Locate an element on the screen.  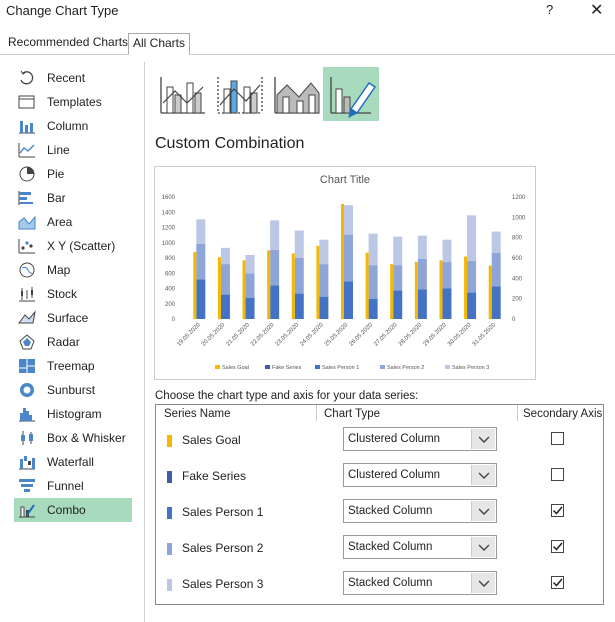
chart-title: Chart Title is located at coordinates (345, 180).